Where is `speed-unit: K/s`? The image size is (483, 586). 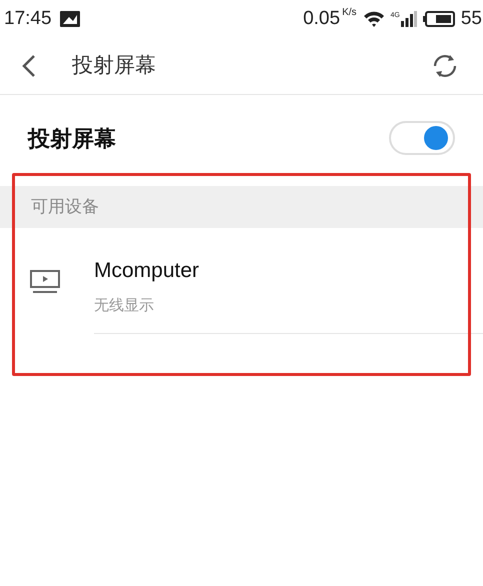
speed-unit: K/s is located at coordinates (349, 13).